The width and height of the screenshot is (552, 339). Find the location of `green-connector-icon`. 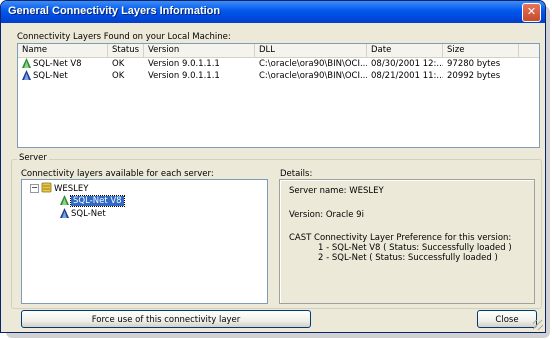

green-connector-icon is located at coordinates (64, 202).